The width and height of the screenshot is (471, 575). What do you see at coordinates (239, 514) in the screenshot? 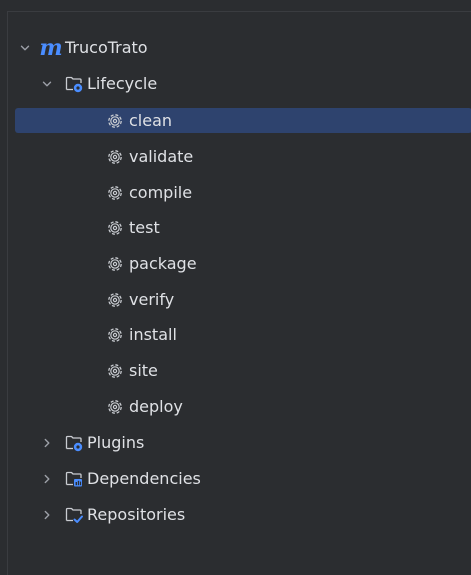
I see `tree-node-repositories: Repositories` at bounding box center [239, 514].